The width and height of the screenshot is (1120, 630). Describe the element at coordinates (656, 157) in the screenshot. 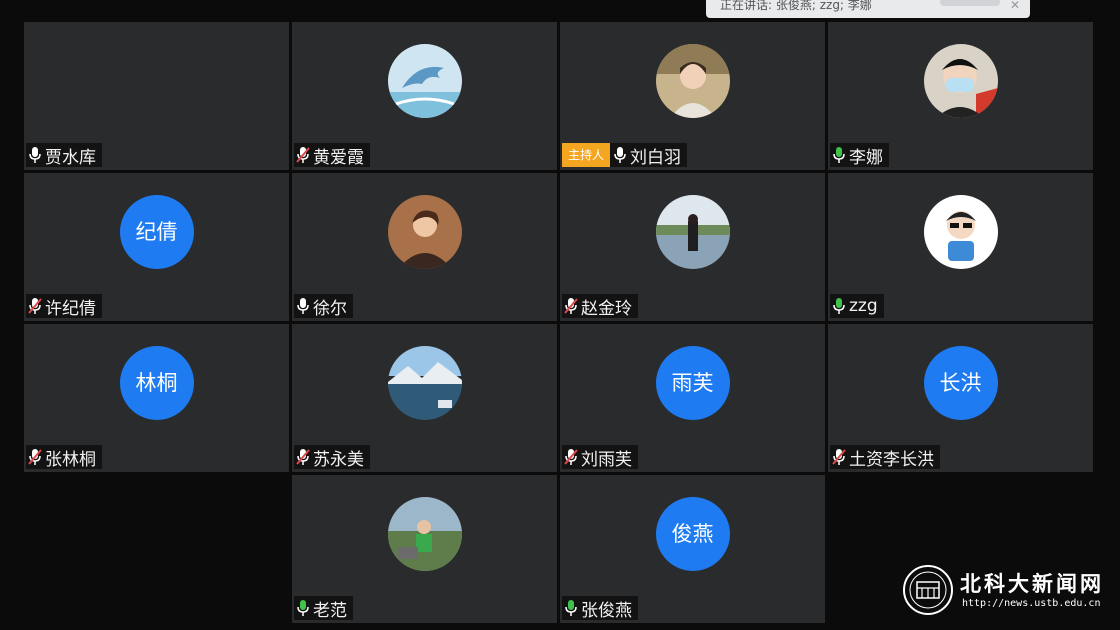

I see `participant-name: 刘白羽` at that location.